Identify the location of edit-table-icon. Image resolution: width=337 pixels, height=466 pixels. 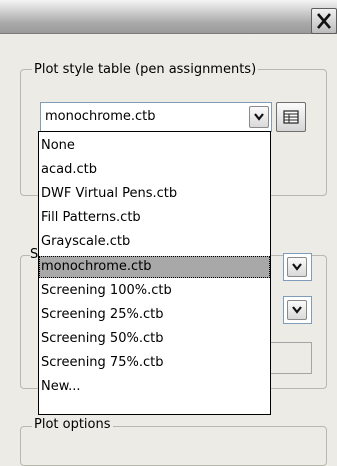
(291, 117).